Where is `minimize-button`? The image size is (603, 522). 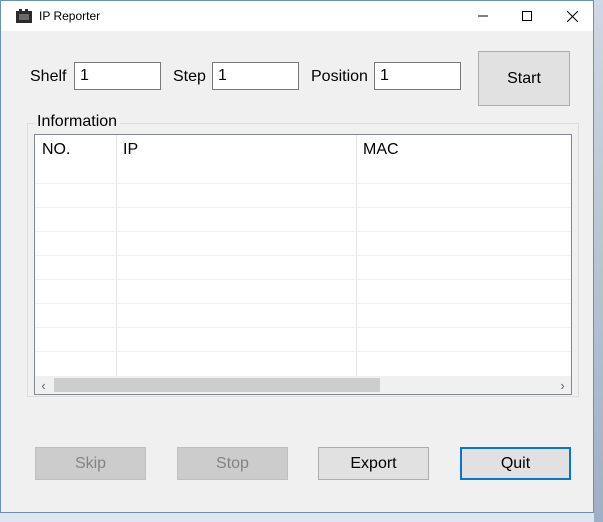
minimize-button is located at coordinates (483, 16).